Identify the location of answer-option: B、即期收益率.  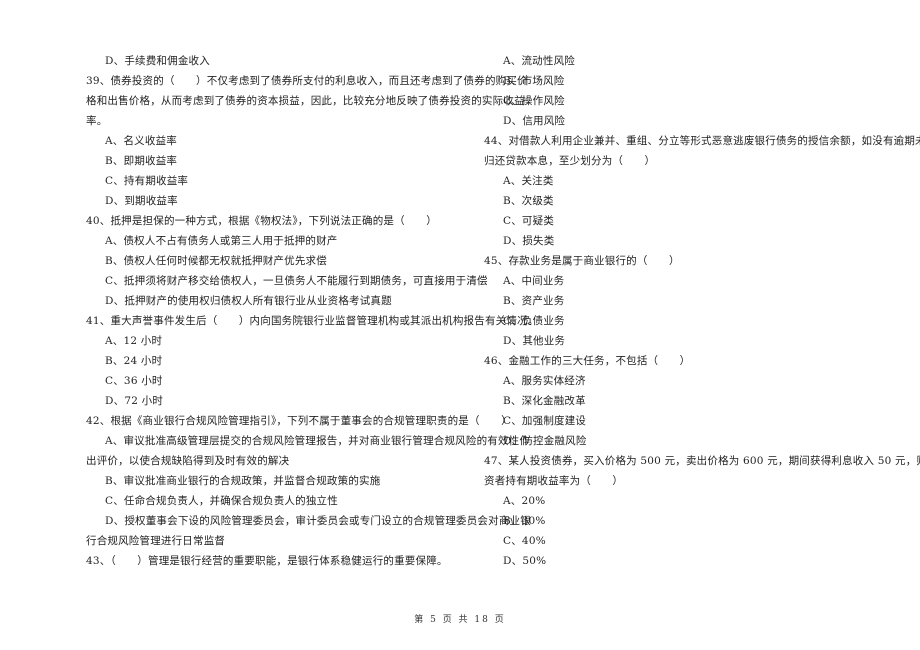
(141, 161).